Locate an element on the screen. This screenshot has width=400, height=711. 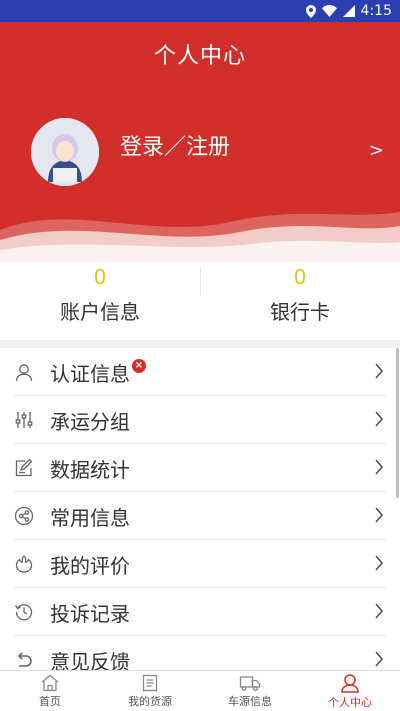
tab-my-cargo: 我的货源 is located at coordinates (150, 691).